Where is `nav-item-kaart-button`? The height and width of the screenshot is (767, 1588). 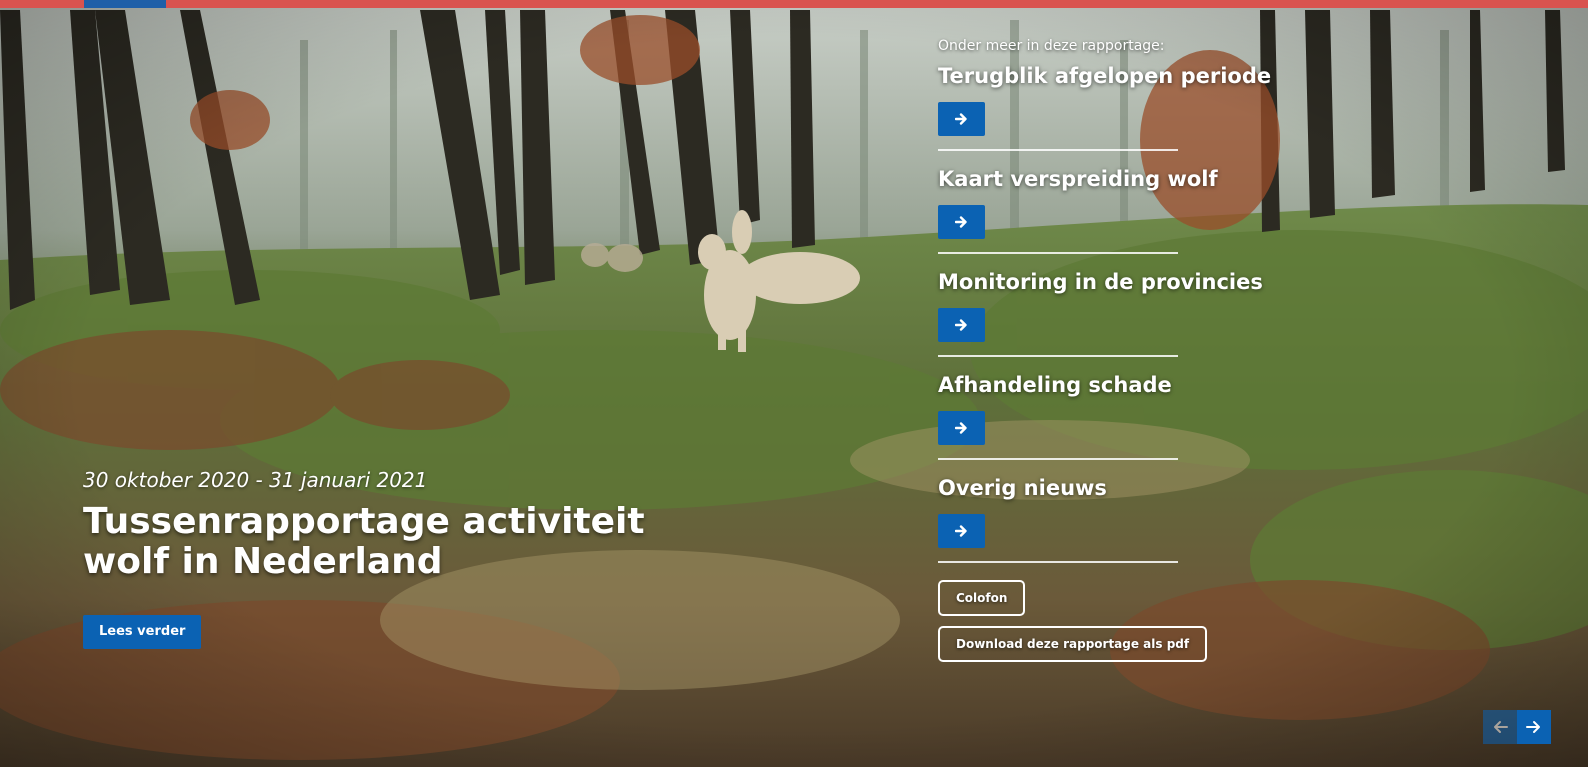 nav-item-kaart-button is located at coordinates (961, 222).